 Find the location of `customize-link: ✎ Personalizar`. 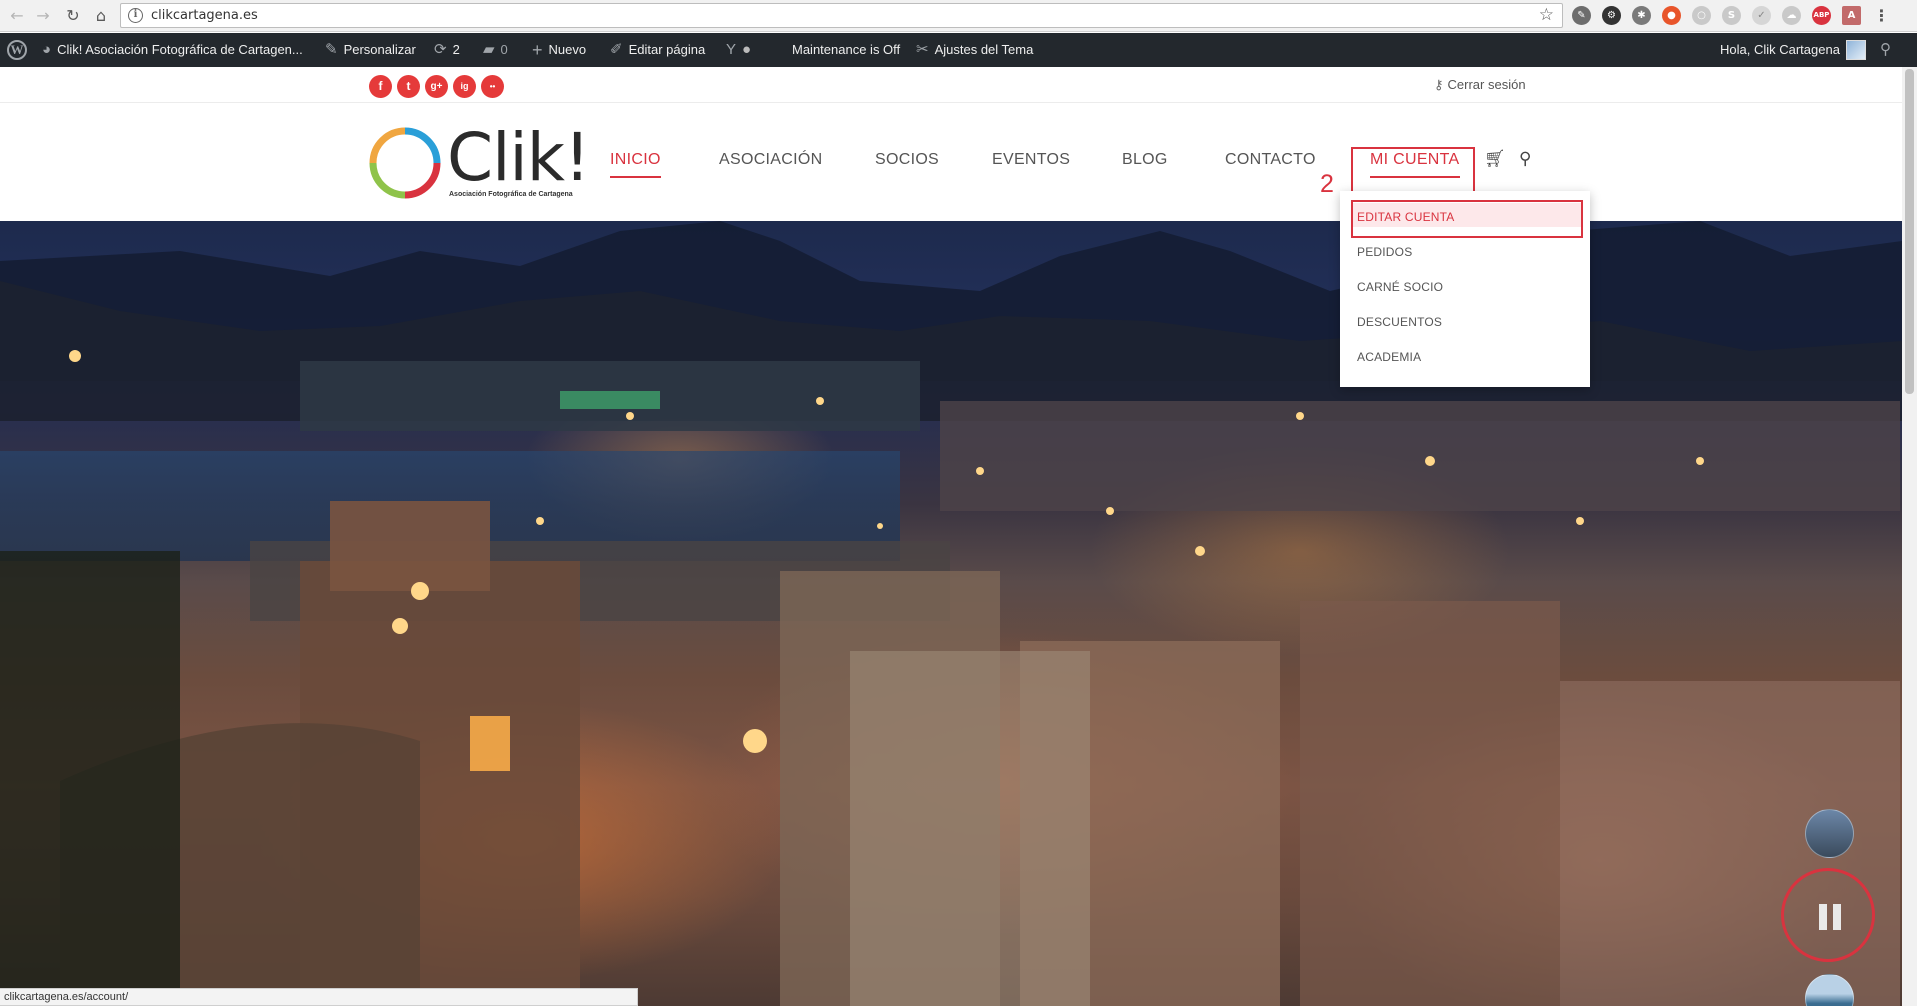

customize-link: ✎ Personalizar is located at coordinates (370, 50).